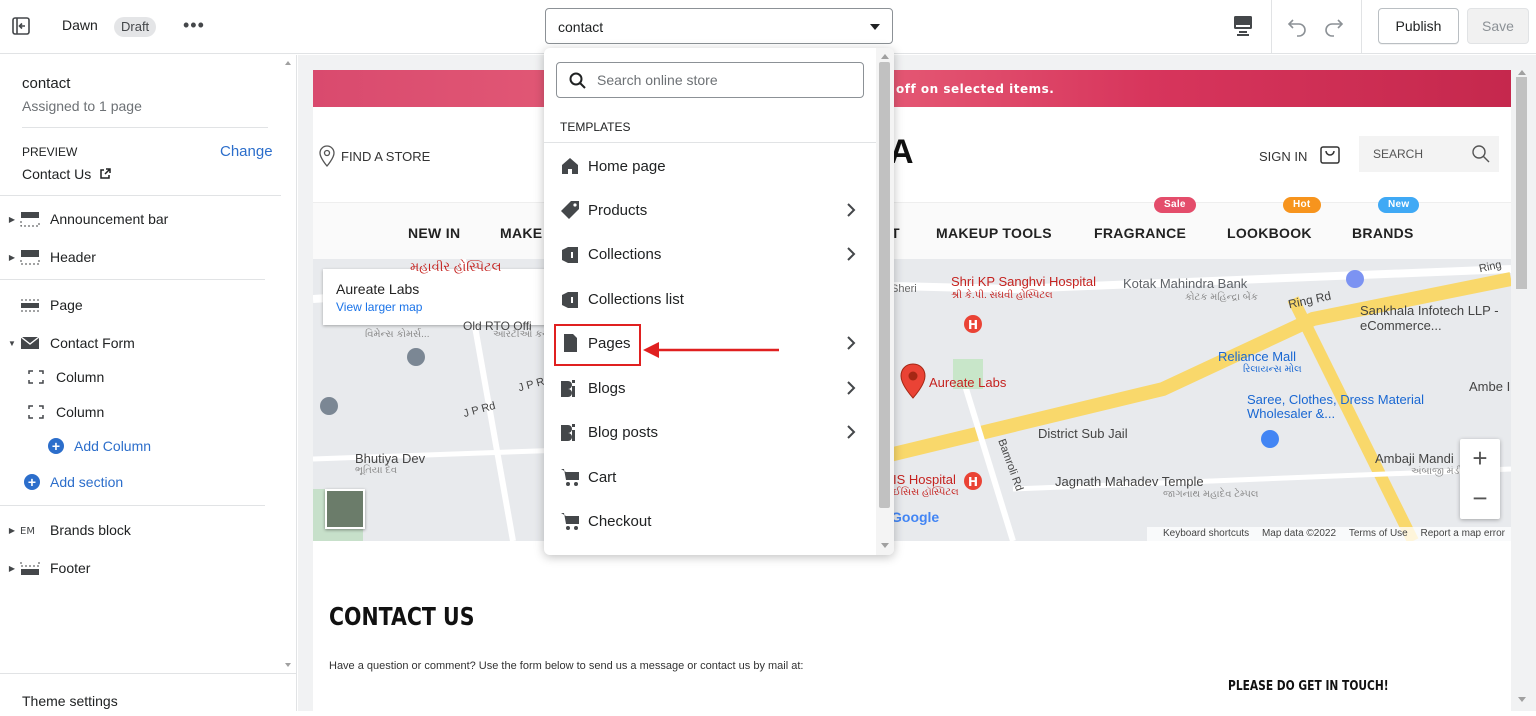  What do you see at coordinates (1386, 219) in the screenshot?
I see `nav-item-brands: BRANDS New` at bounding box center [1386, 219].